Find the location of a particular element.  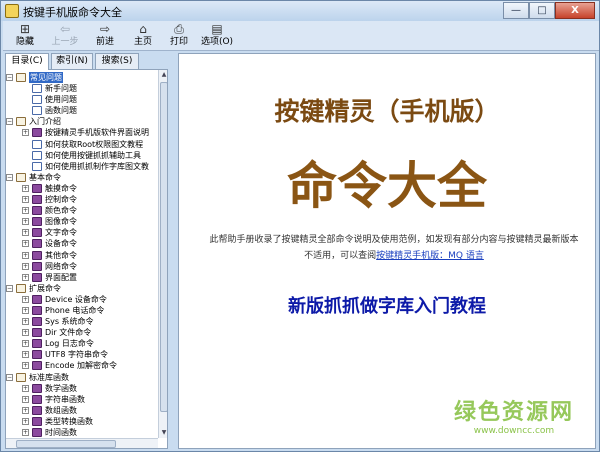

forward-button: ⇨ 前进 is located at coordinates (105, 36).